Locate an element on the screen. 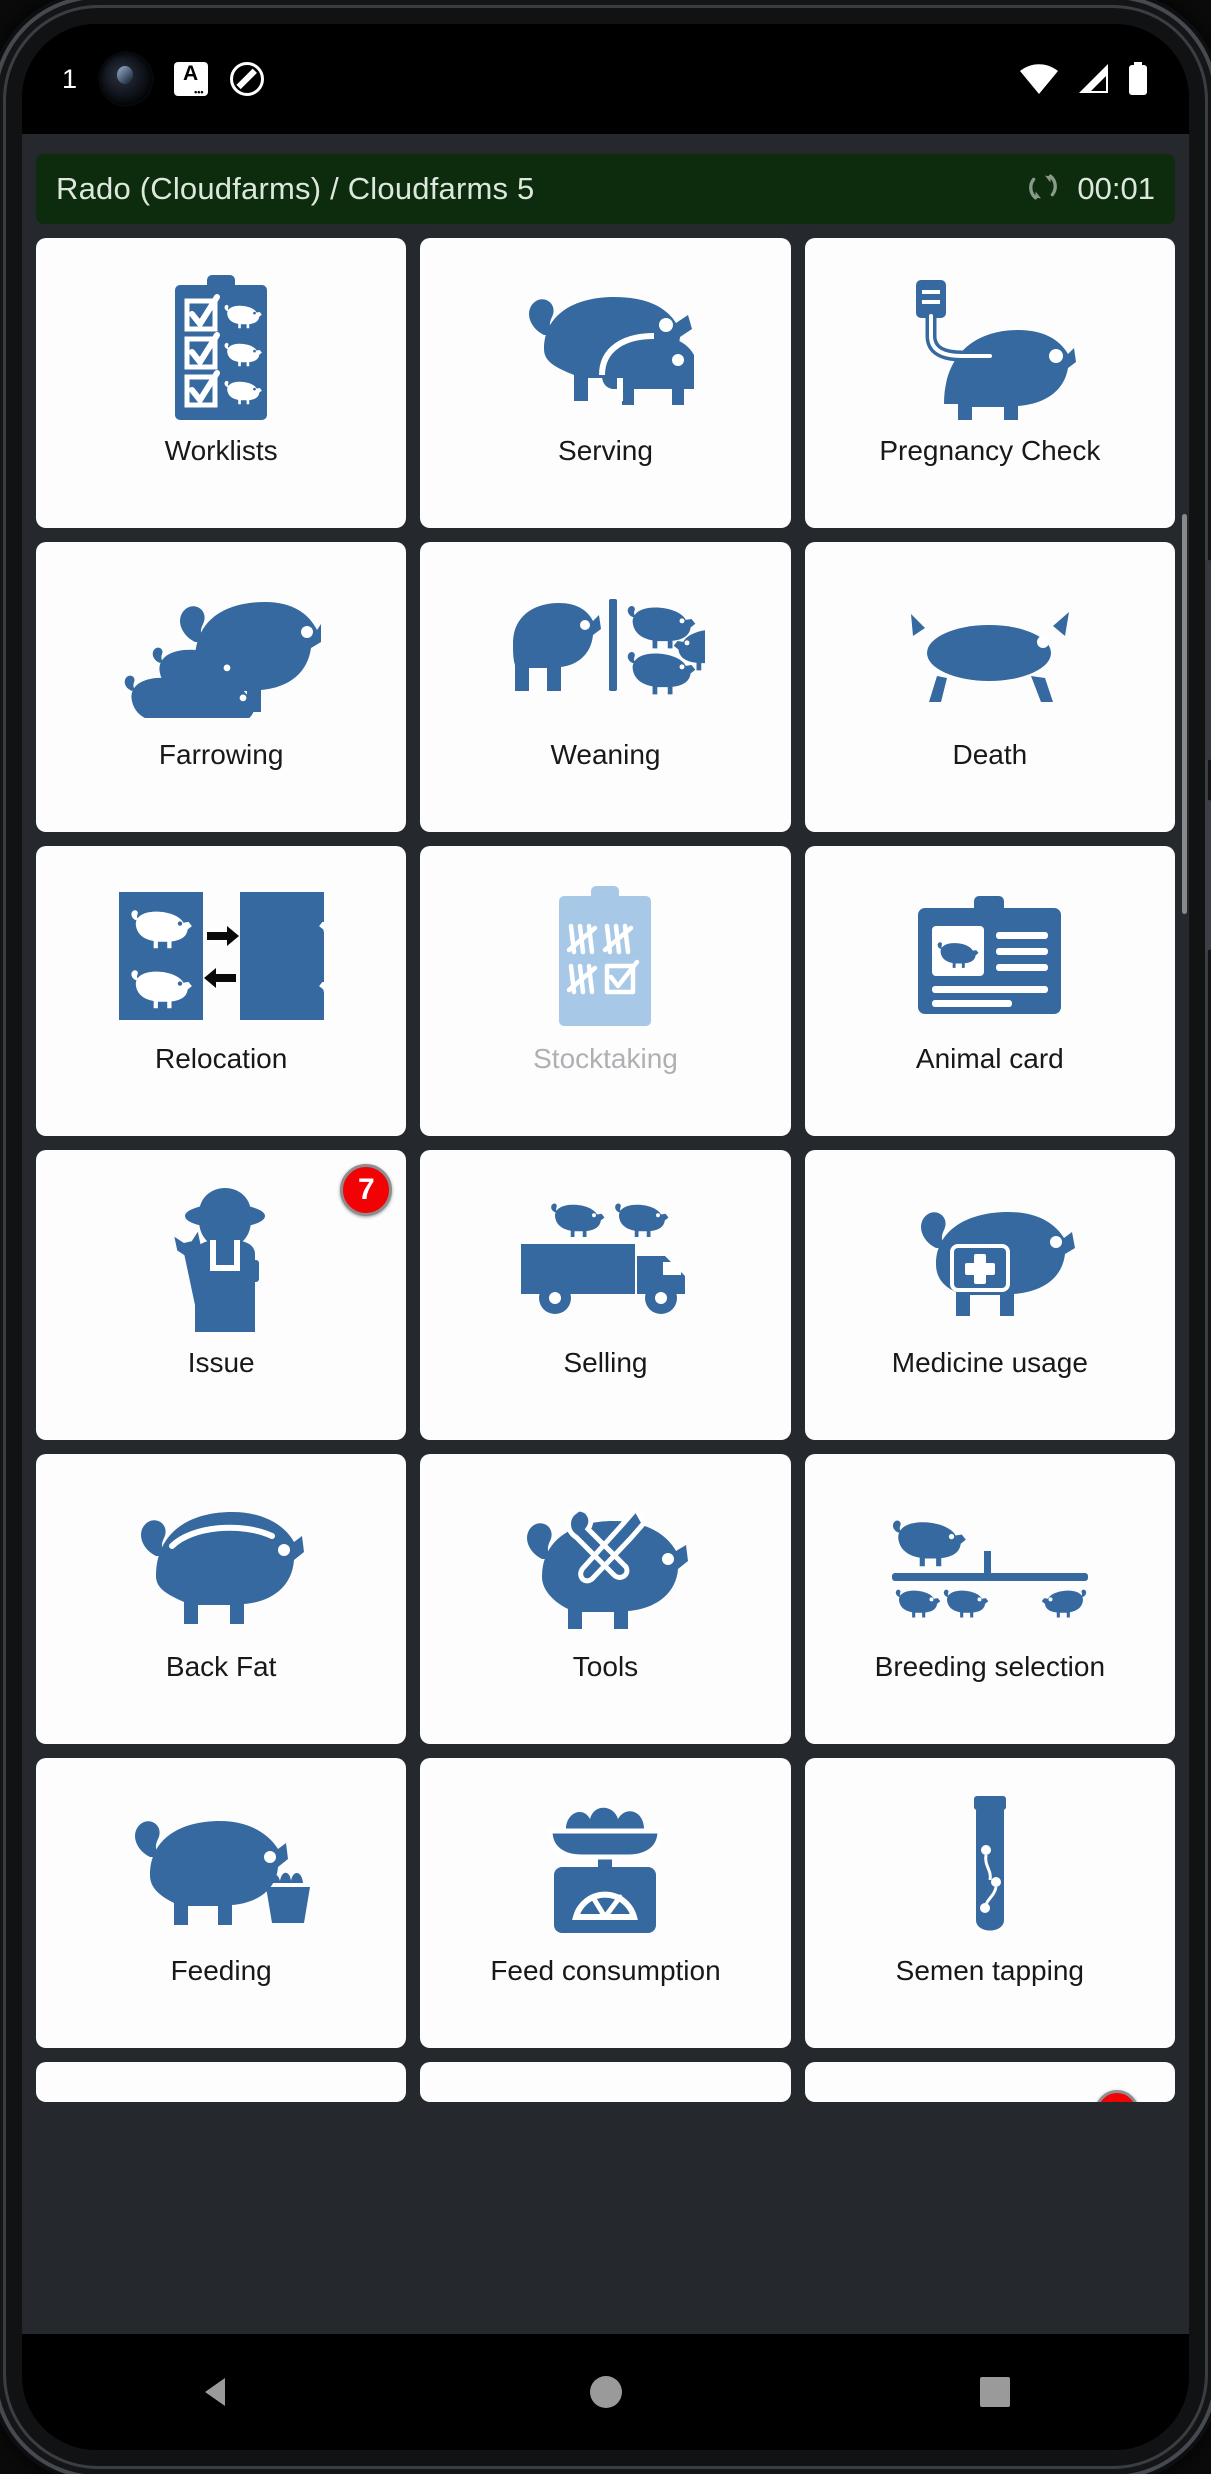 The height and width of the screenshot is (2474, 1211). pig-ultrasound-icon is located at coordinates (990, 348).